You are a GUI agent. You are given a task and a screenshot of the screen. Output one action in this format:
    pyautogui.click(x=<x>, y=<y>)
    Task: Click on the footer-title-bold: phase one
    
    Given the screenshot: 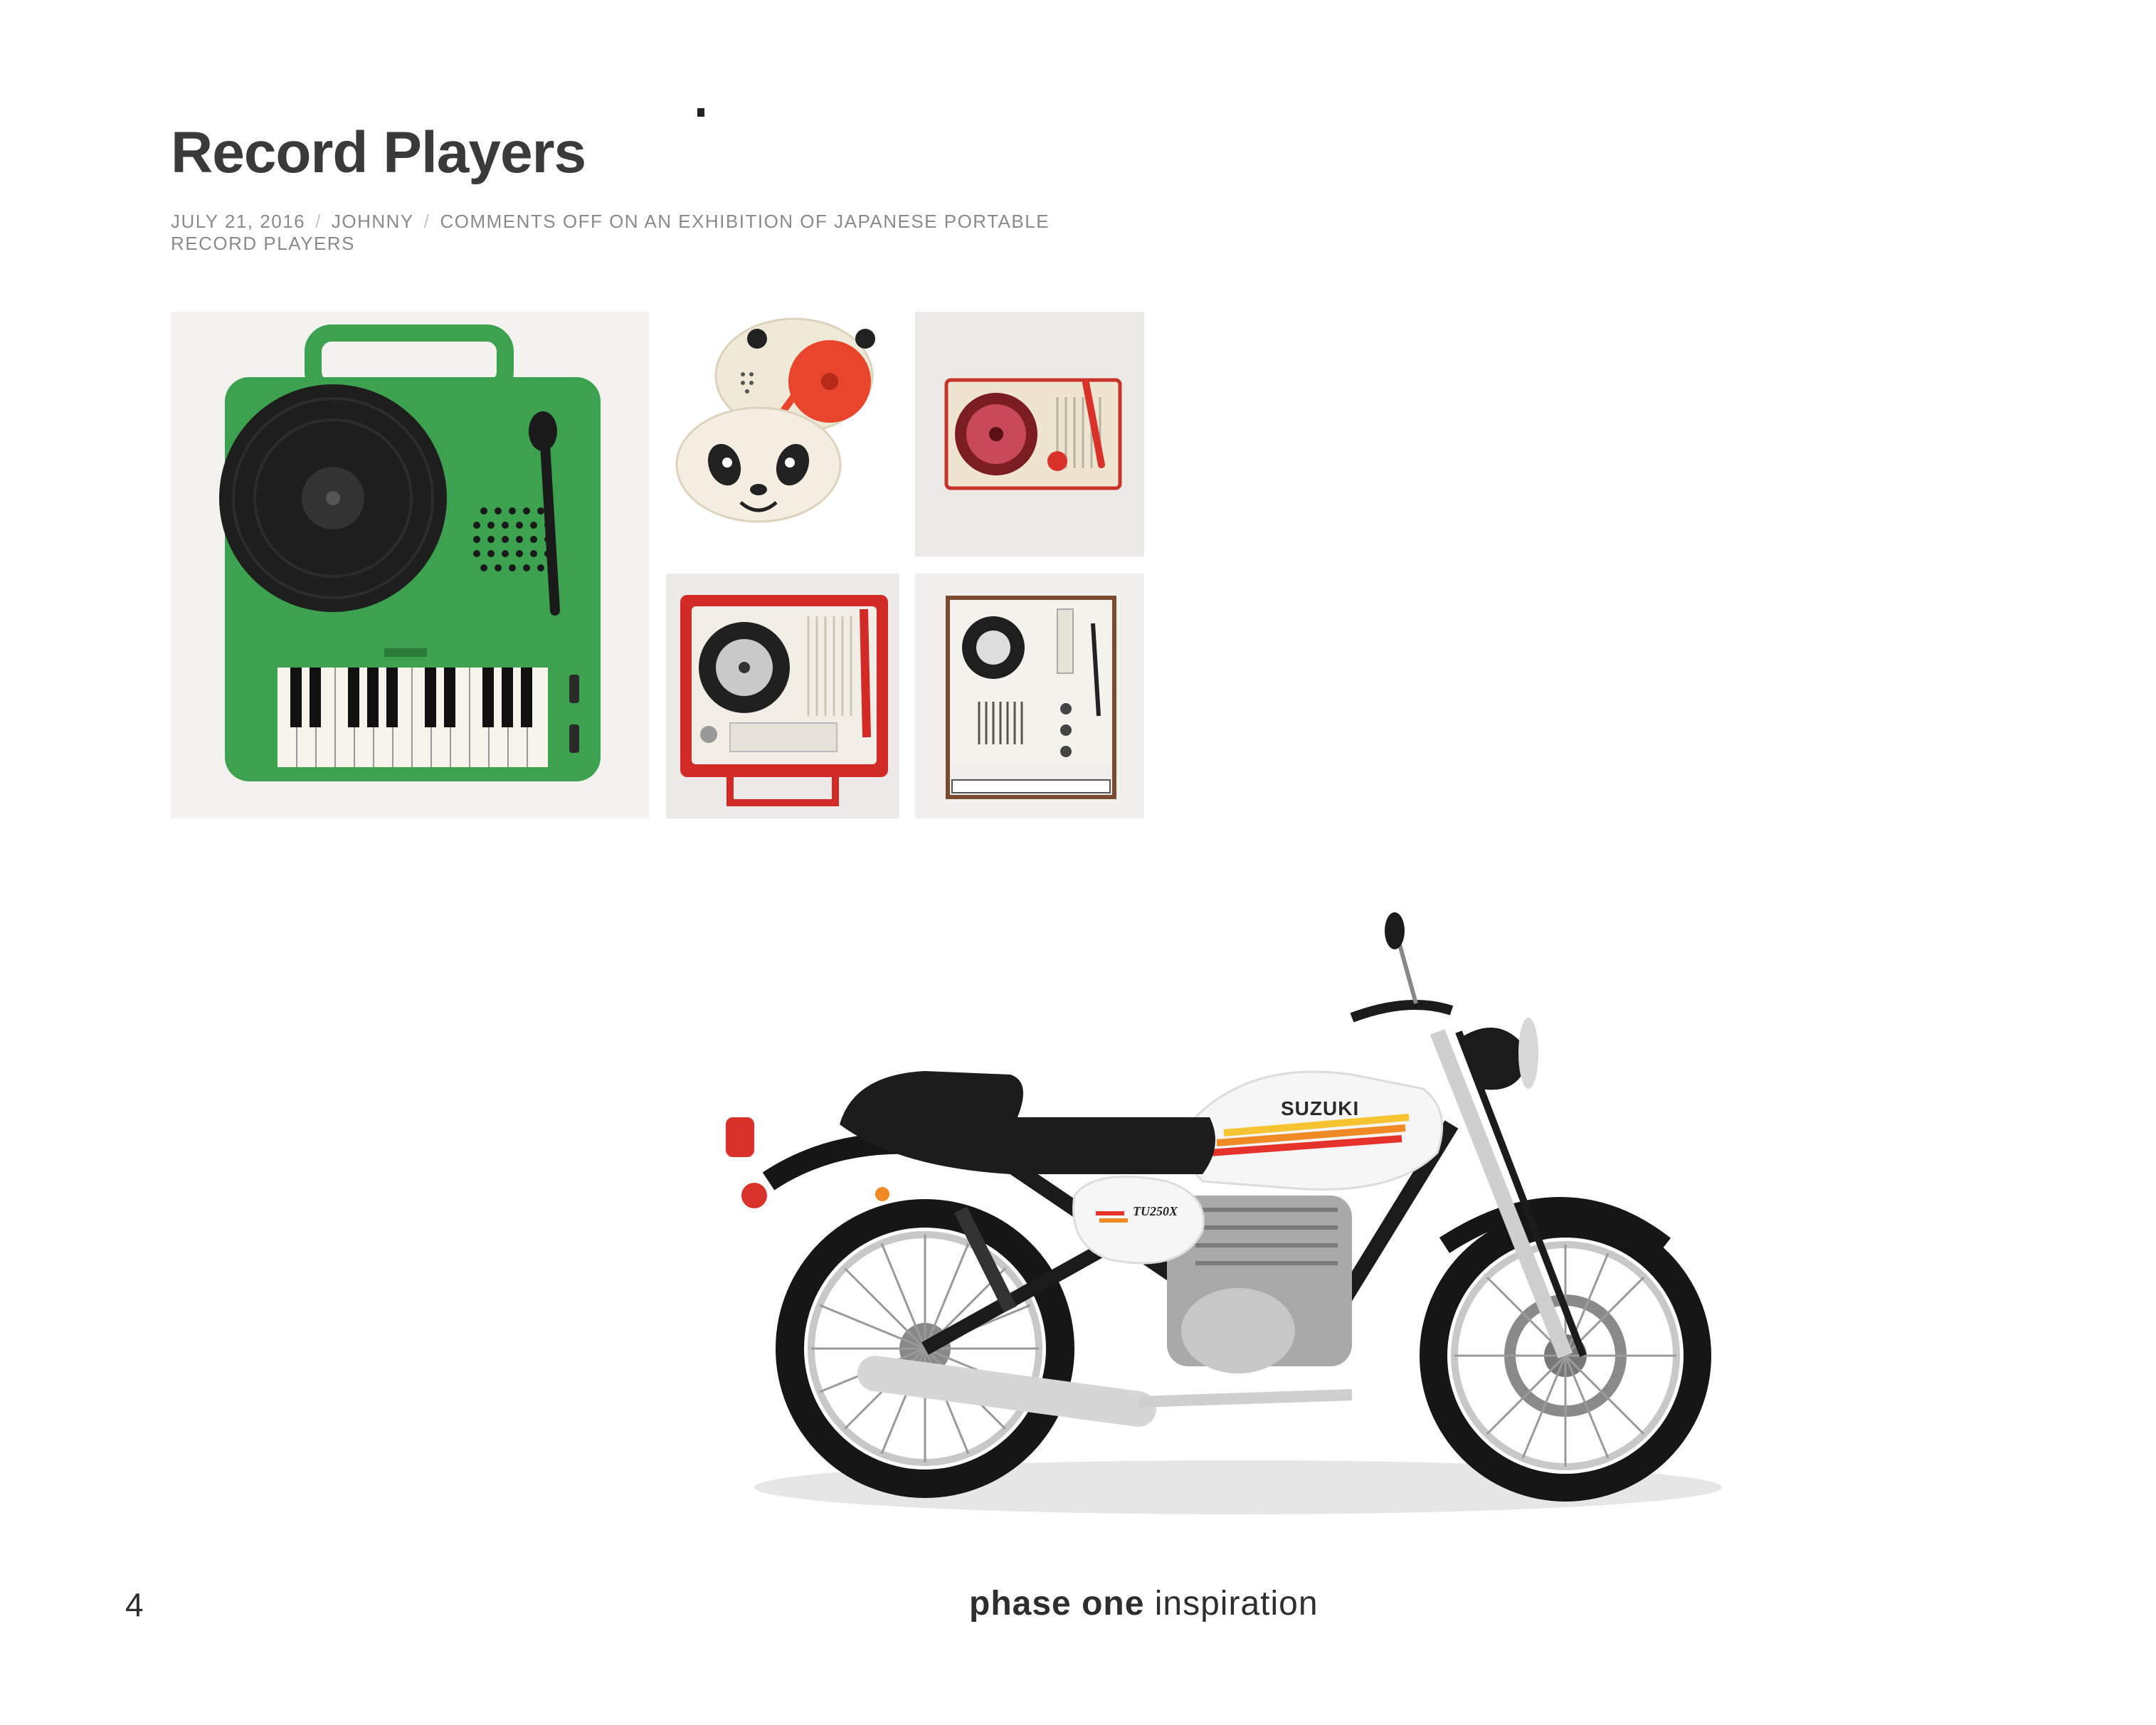 What is the action you would take?
    pyautogui.click(x=1057, y=1604)
    